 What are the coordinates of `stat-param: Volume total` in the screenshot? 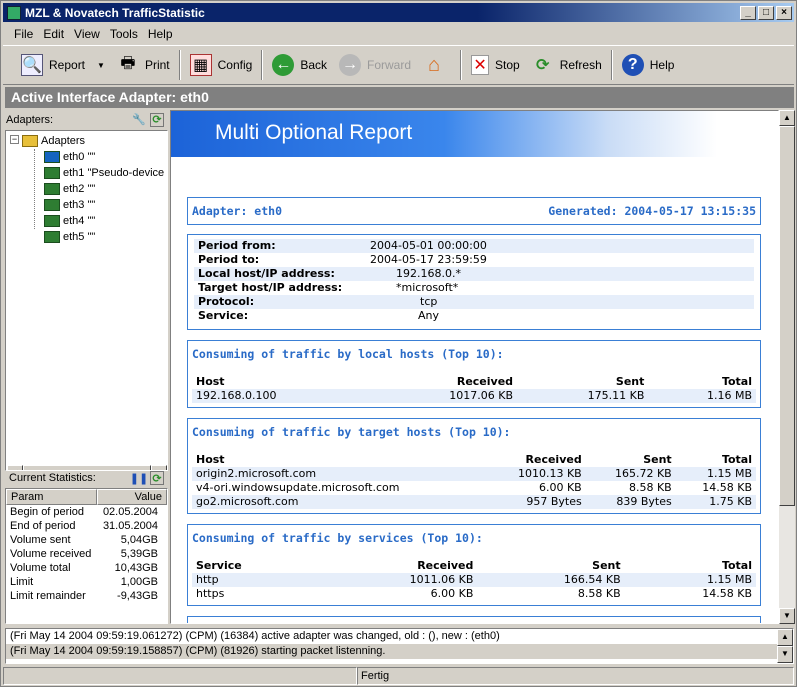 It's located at (40, 568).